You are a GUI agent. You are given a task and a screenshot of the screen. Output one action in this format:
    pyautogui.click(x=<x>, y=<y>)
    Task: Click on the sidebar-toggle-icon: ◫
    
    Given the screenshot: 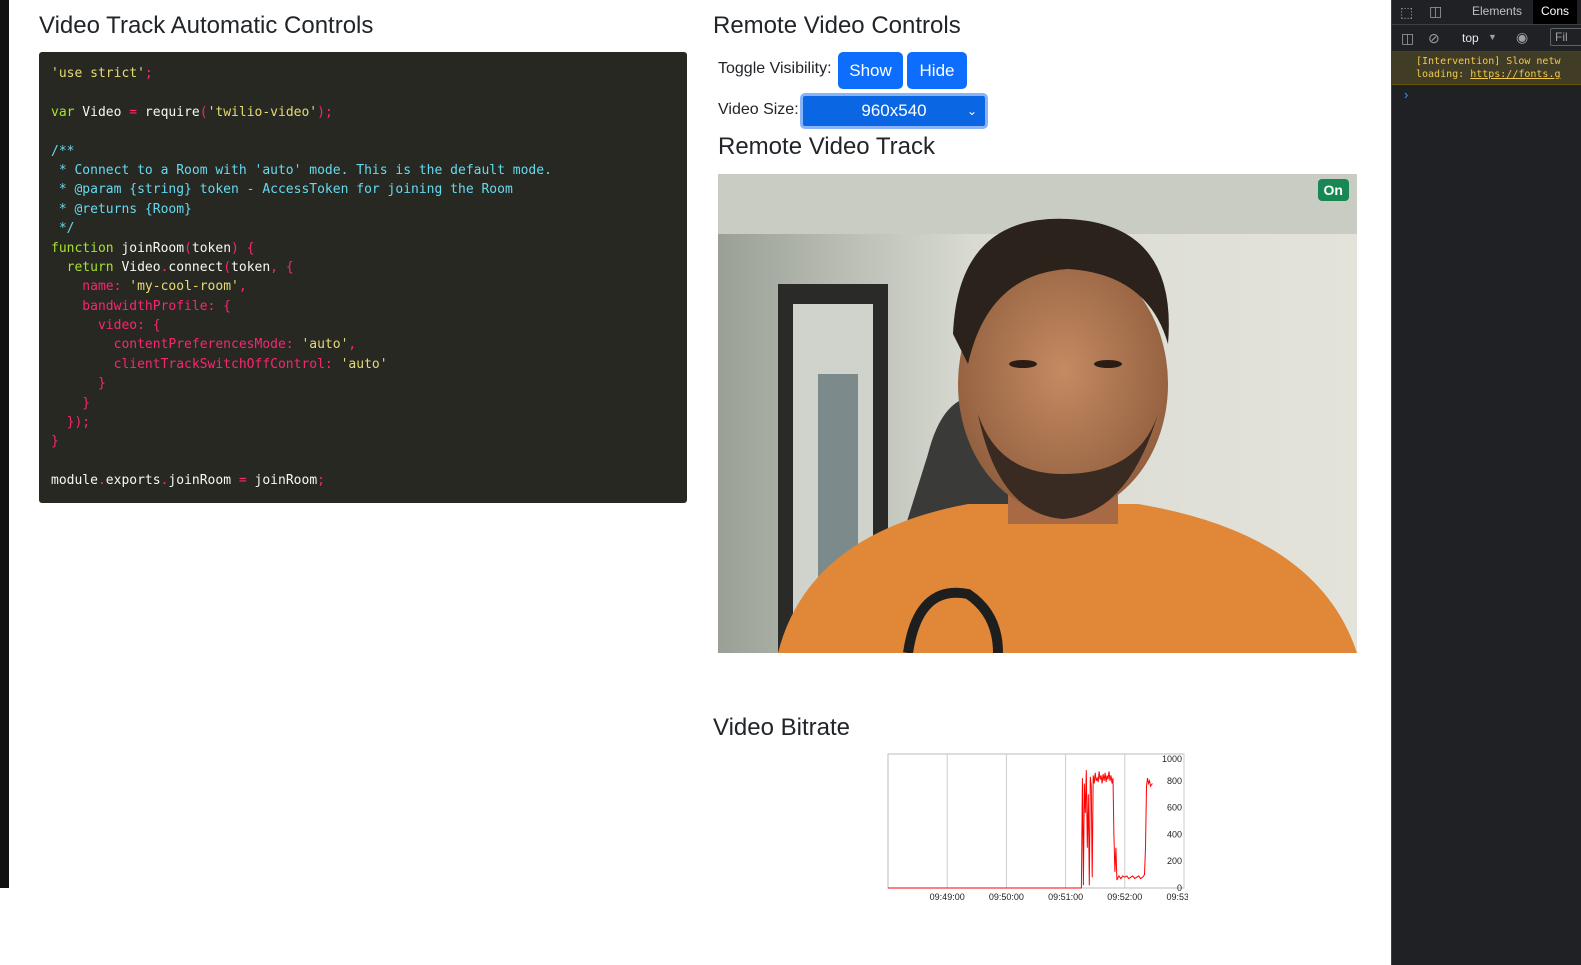 What is the action you would take?
    pyautogui.click(x=1407, y=38)
    